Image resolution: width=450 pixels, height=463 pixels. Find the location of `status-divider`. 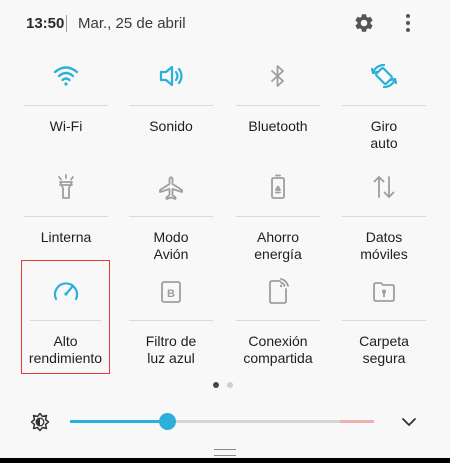

status-divider is located at coordinates (66, 23).